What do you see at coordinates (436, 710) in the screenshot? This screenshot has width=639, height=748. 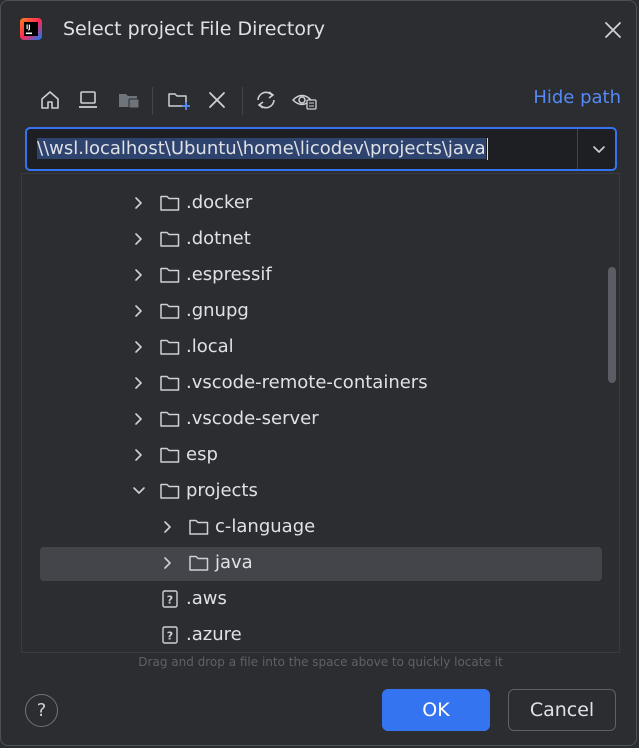 I see `ok-button: OK` at bounding box center [436, 710].